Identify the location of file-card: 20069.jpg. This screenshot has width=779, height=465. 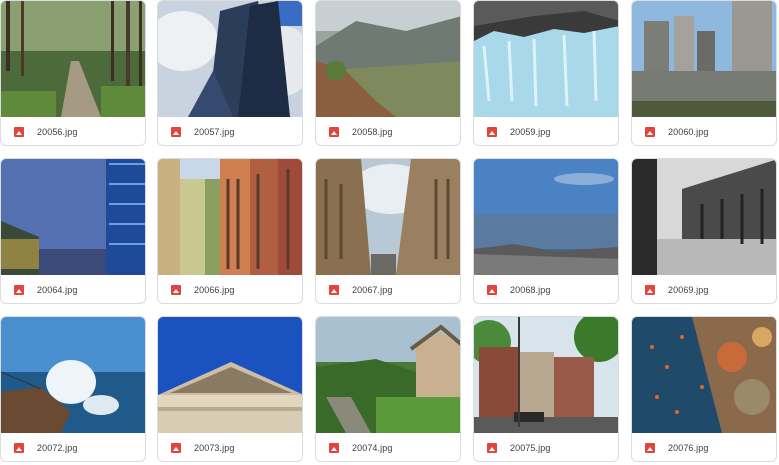
(704, 231).